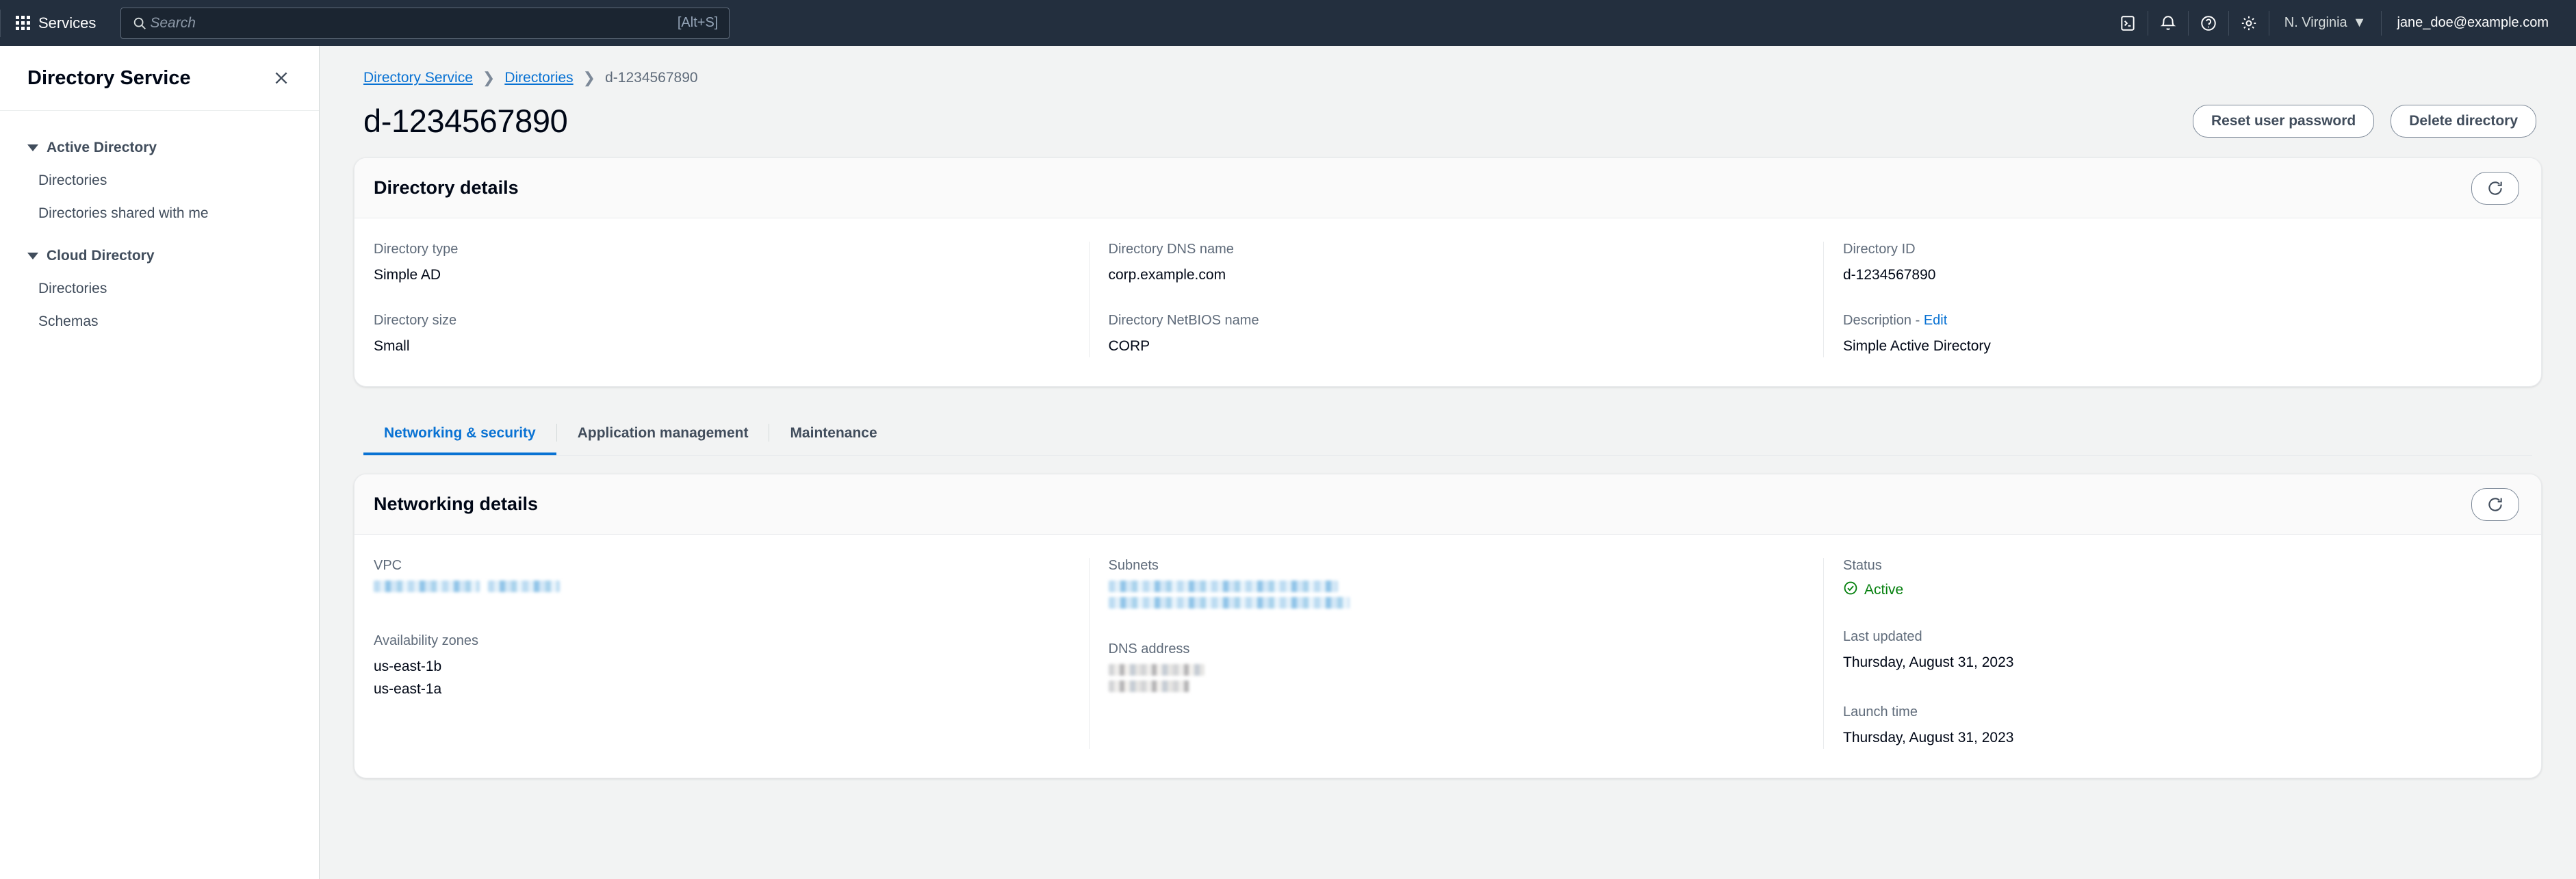 This screenshot has height=879, width=2576. Describe the element at coordinates (159, 256) in the screenshot. I see `sidebar-group-cloud-directory: Cloud Directory` at that location.